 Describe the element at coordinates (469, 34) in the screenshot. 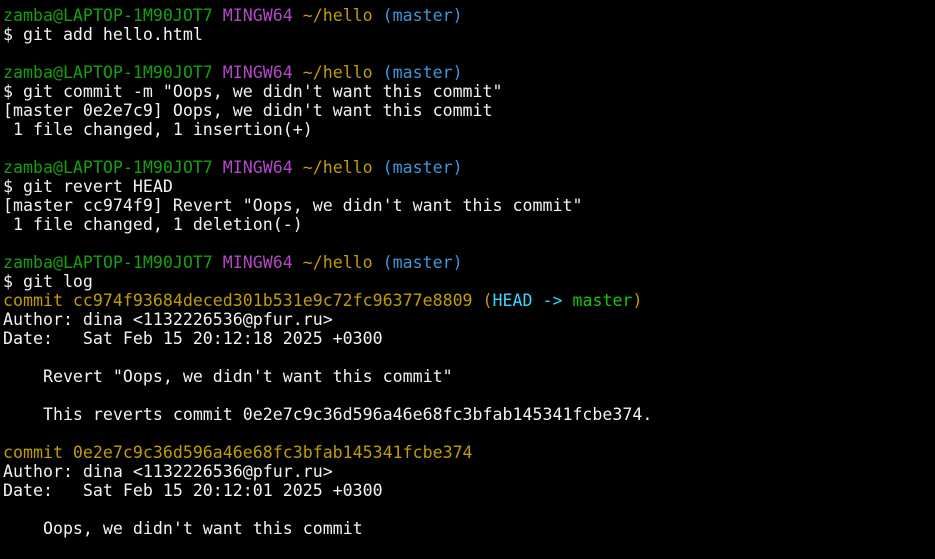

I see `command-line: $ git add hello.html` at that location.